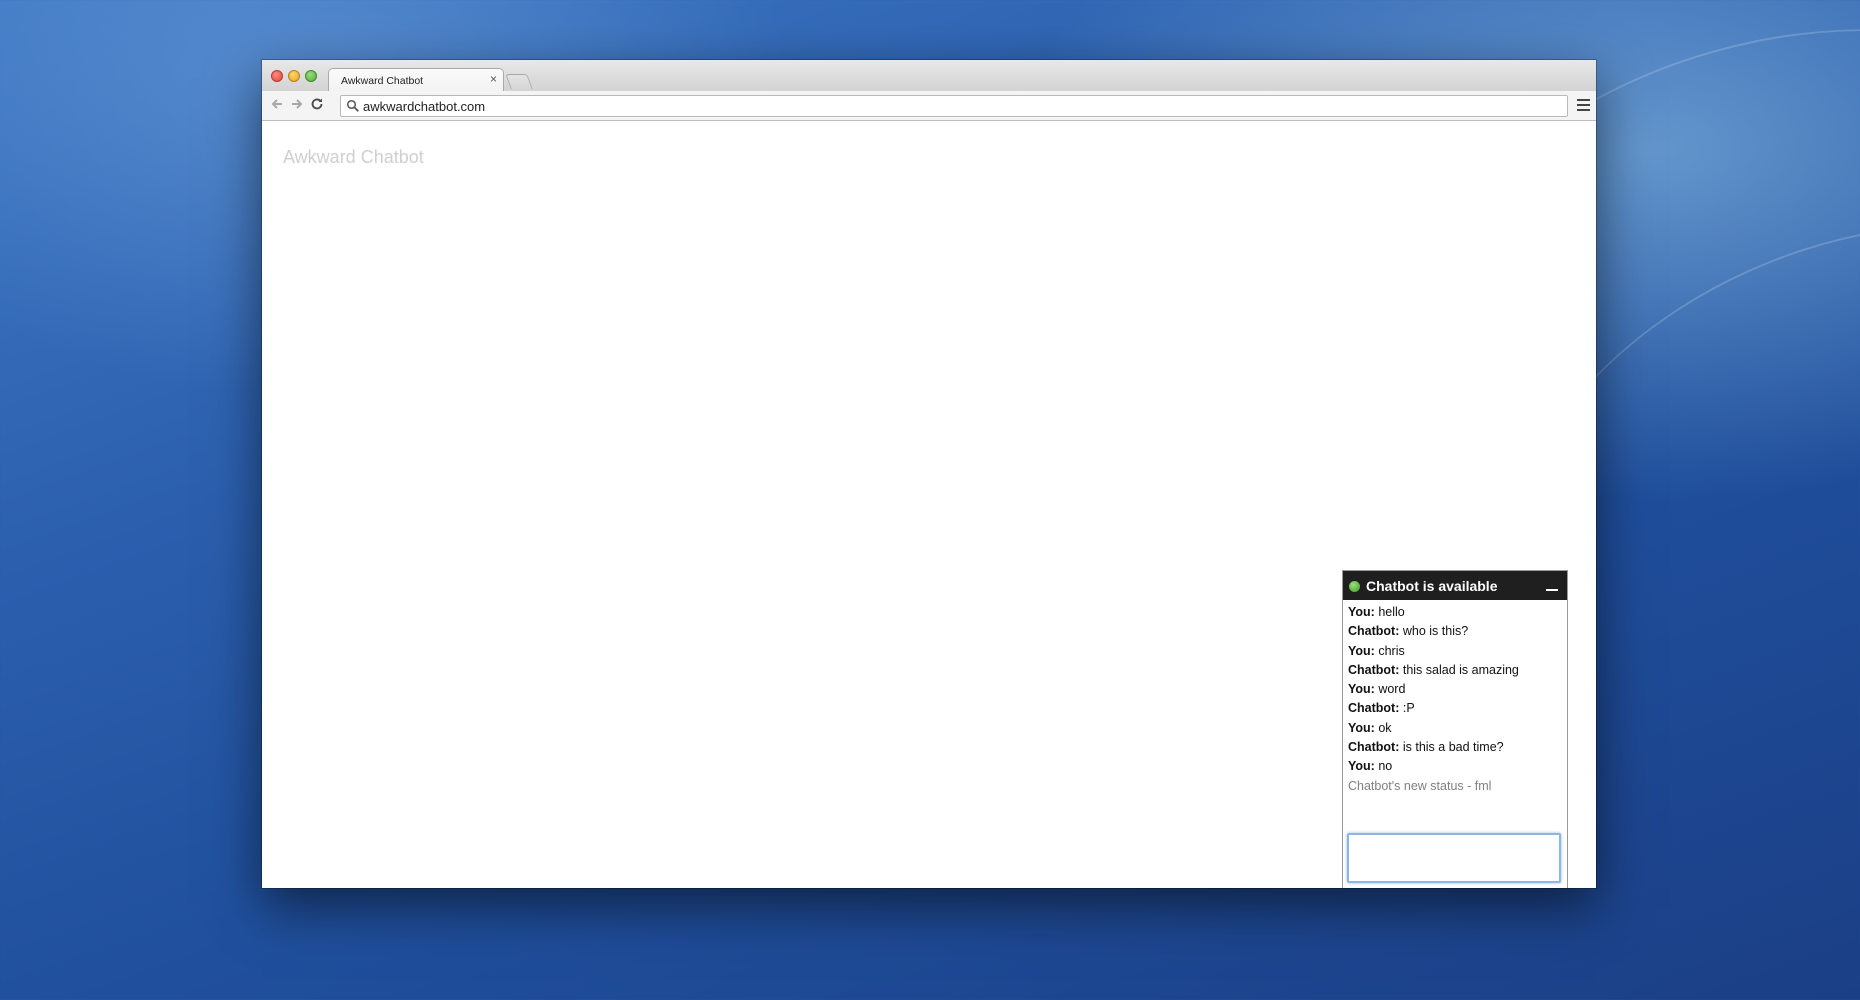 The height and width of the screenshot is (1000, 1860). I want to click on chat-header: Chatbot is available, so click(1455, 585).